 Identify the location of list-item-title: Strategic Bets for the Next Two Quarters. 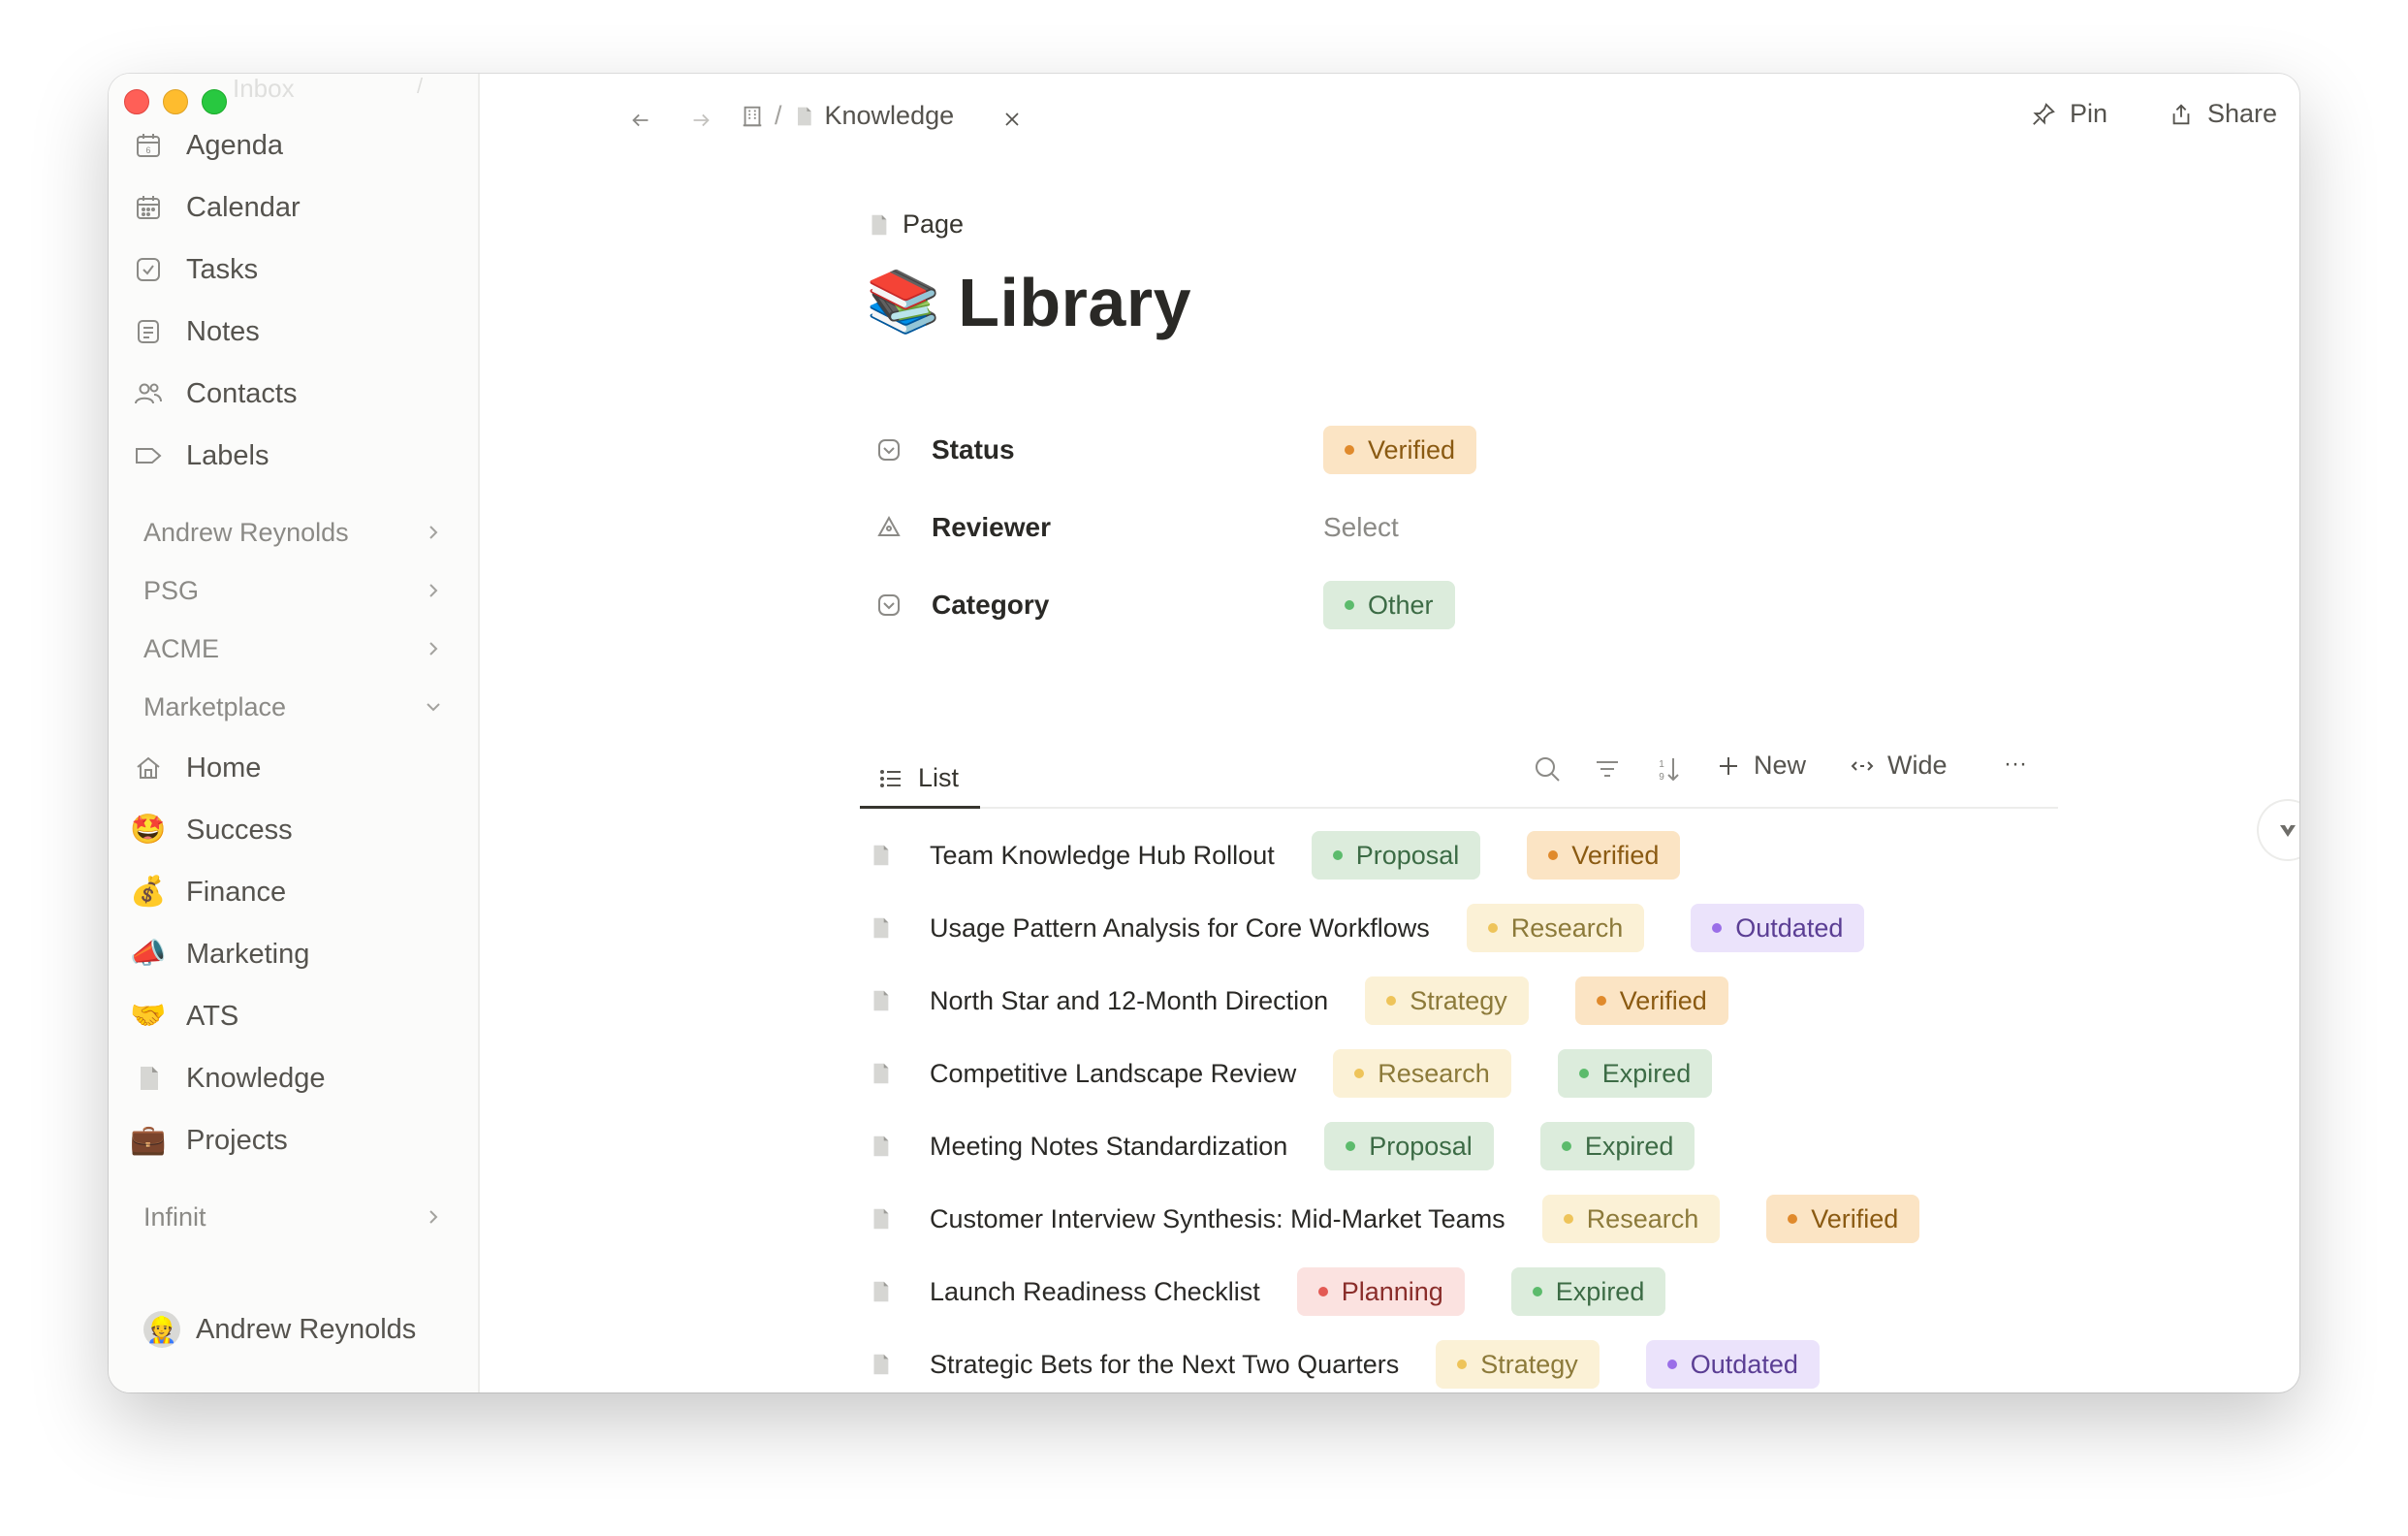
(1164, 1365).